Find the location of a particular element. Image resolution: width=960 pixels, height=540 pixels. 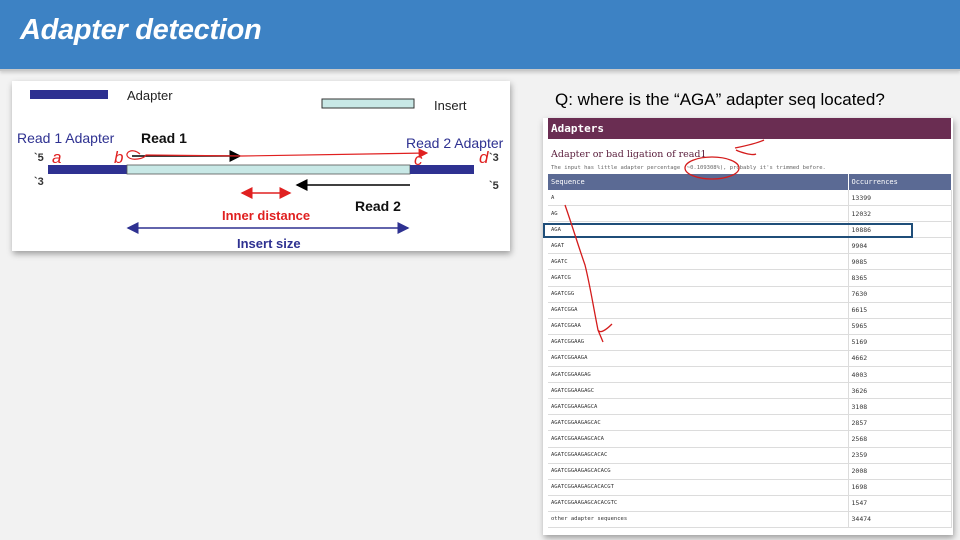

table-row: AGATCGGAAGAGCAC 2857 is located at coordinates (750, 423).